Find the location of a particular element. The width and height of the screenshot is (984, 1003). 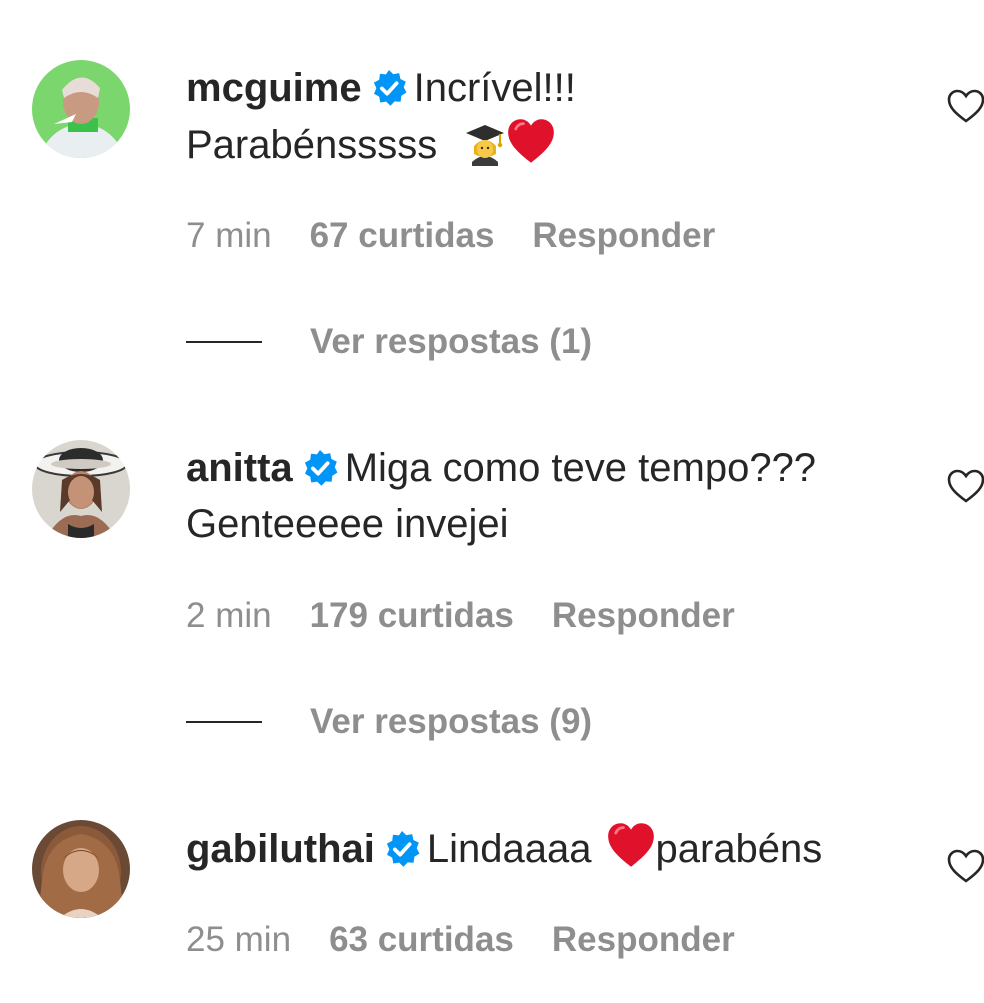

comment-body-line1: Incrível!!! is located at coordinates (494, 88).